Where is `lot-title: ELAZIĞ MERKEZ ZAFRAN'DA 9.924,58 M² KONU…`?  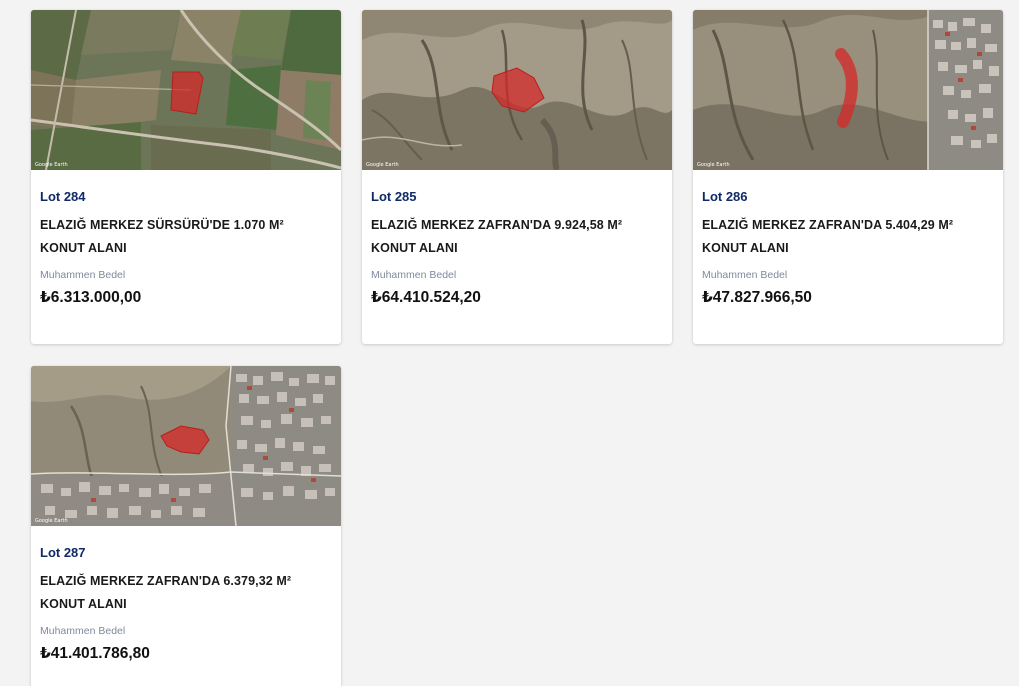 lot-title: ELAZIĞ MERKEZ ZAFRAN'DA 9.924,58 M² KONU… is located at coordinates (516, 236).